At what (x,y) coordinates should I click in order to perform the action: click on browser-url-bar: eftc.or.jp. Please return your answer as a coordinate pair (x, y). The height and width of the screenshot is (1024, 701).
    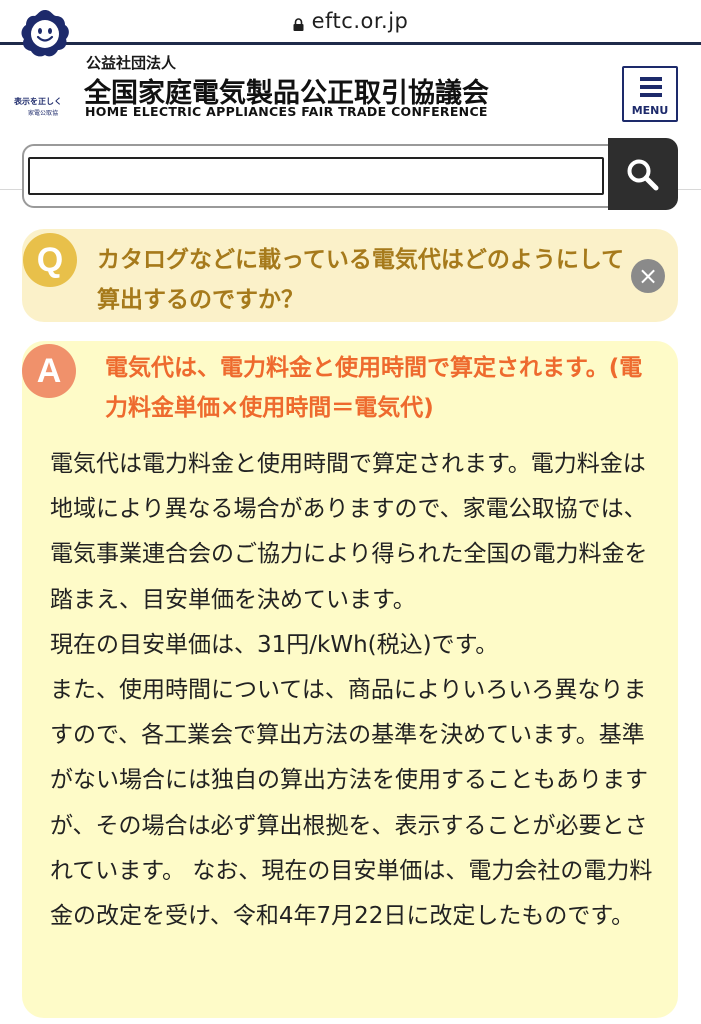
    Looking at the image, I should click on (350, 21).